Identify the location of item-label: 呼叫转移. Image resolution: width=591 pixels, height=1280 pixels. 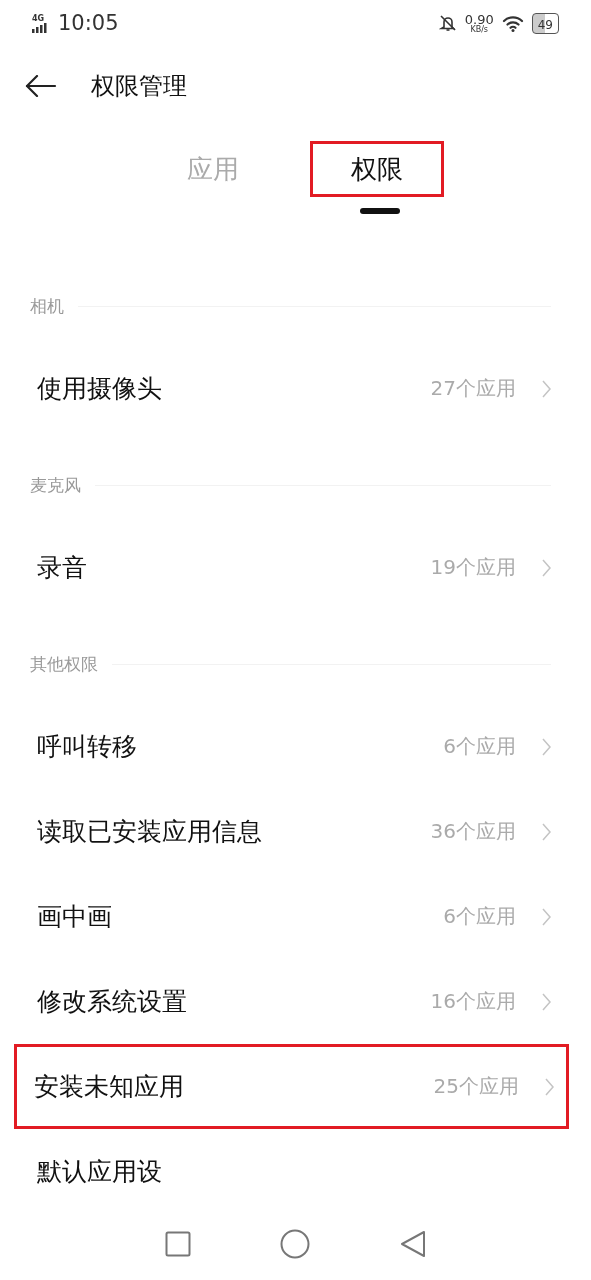
(87, 747).